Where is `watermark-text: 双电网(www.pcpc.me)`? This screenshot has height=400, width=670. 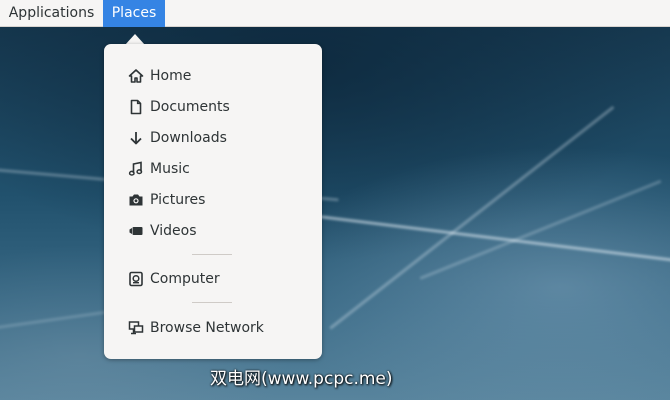
watermark-text: 双电网(www.pcpc.me) is located at coordinates (301, 379).